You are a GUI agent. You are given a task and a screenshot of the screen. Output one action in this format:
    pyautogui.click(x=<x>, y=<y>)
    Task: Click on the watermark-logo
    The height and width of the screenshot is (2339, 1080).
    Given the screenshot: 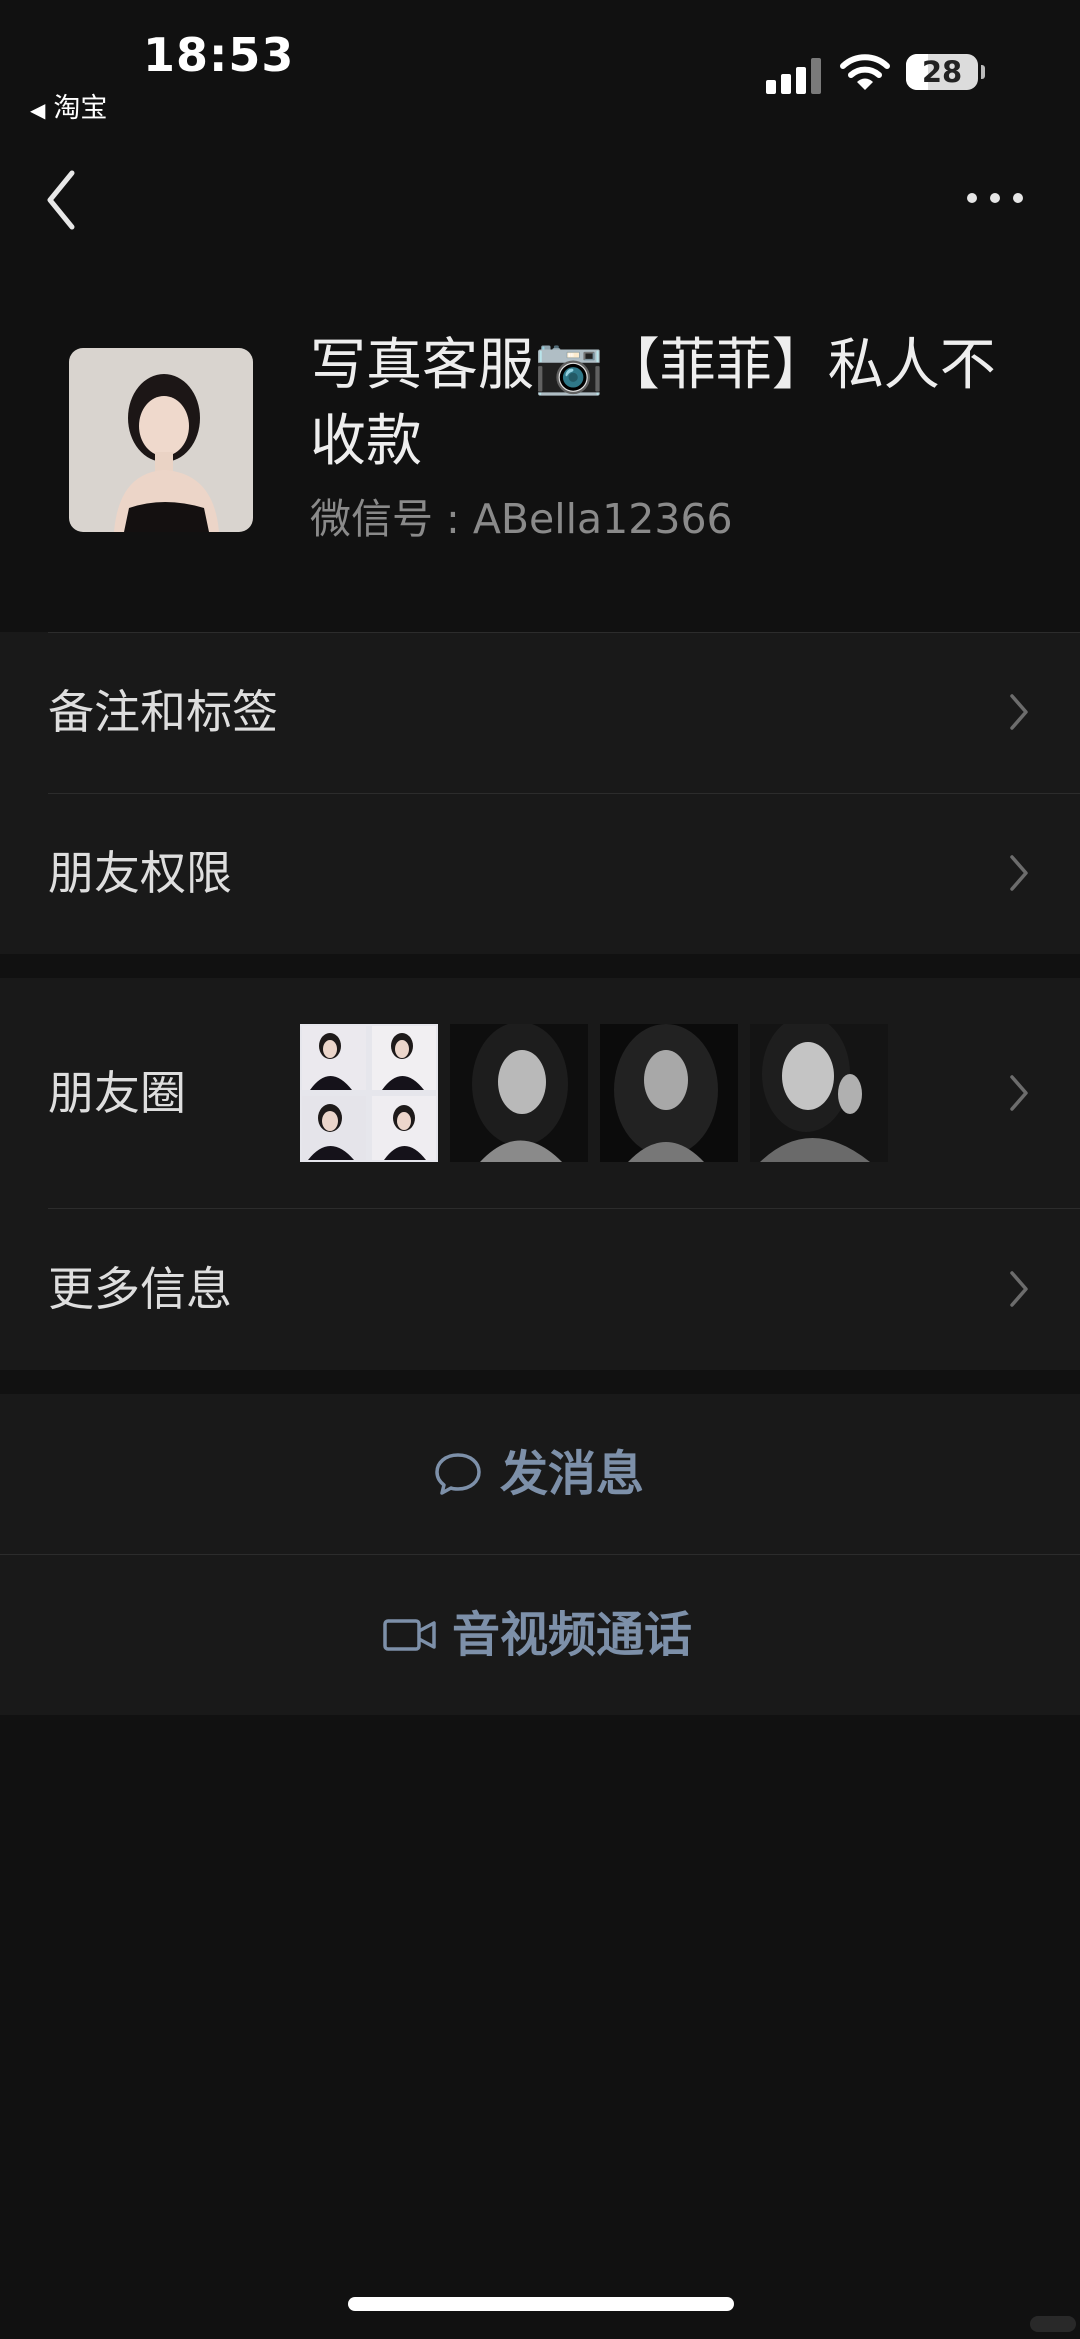 What is the action you would take?
    pyautogui.click(x=1053, y=2324)
    